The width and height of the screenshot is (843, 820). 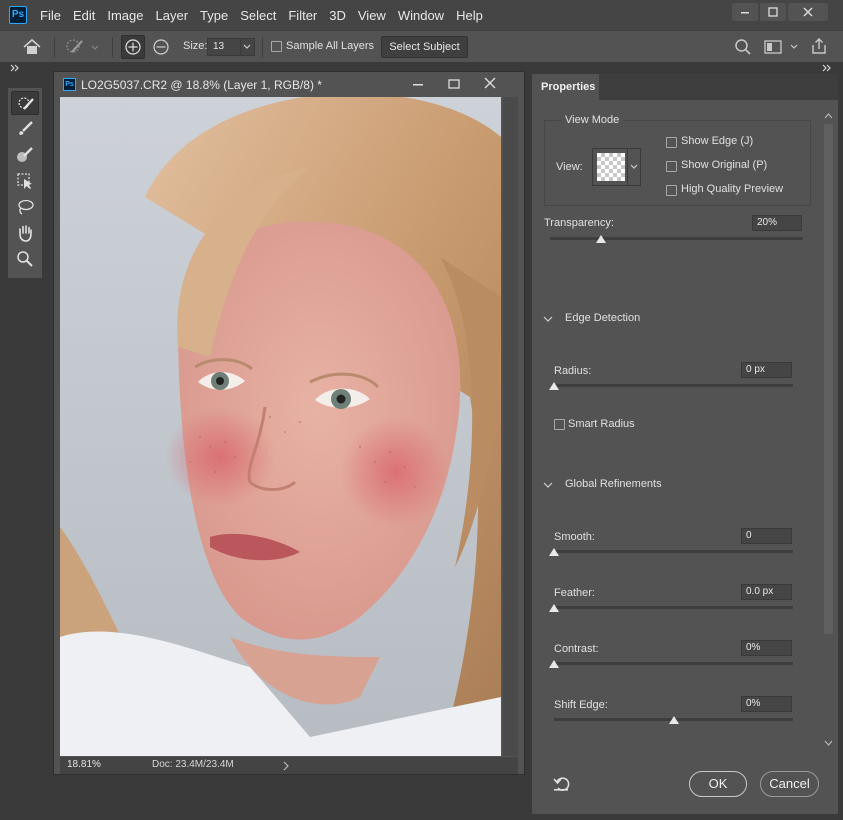 I want to click on hand-tool, so click(x=25, y=233).